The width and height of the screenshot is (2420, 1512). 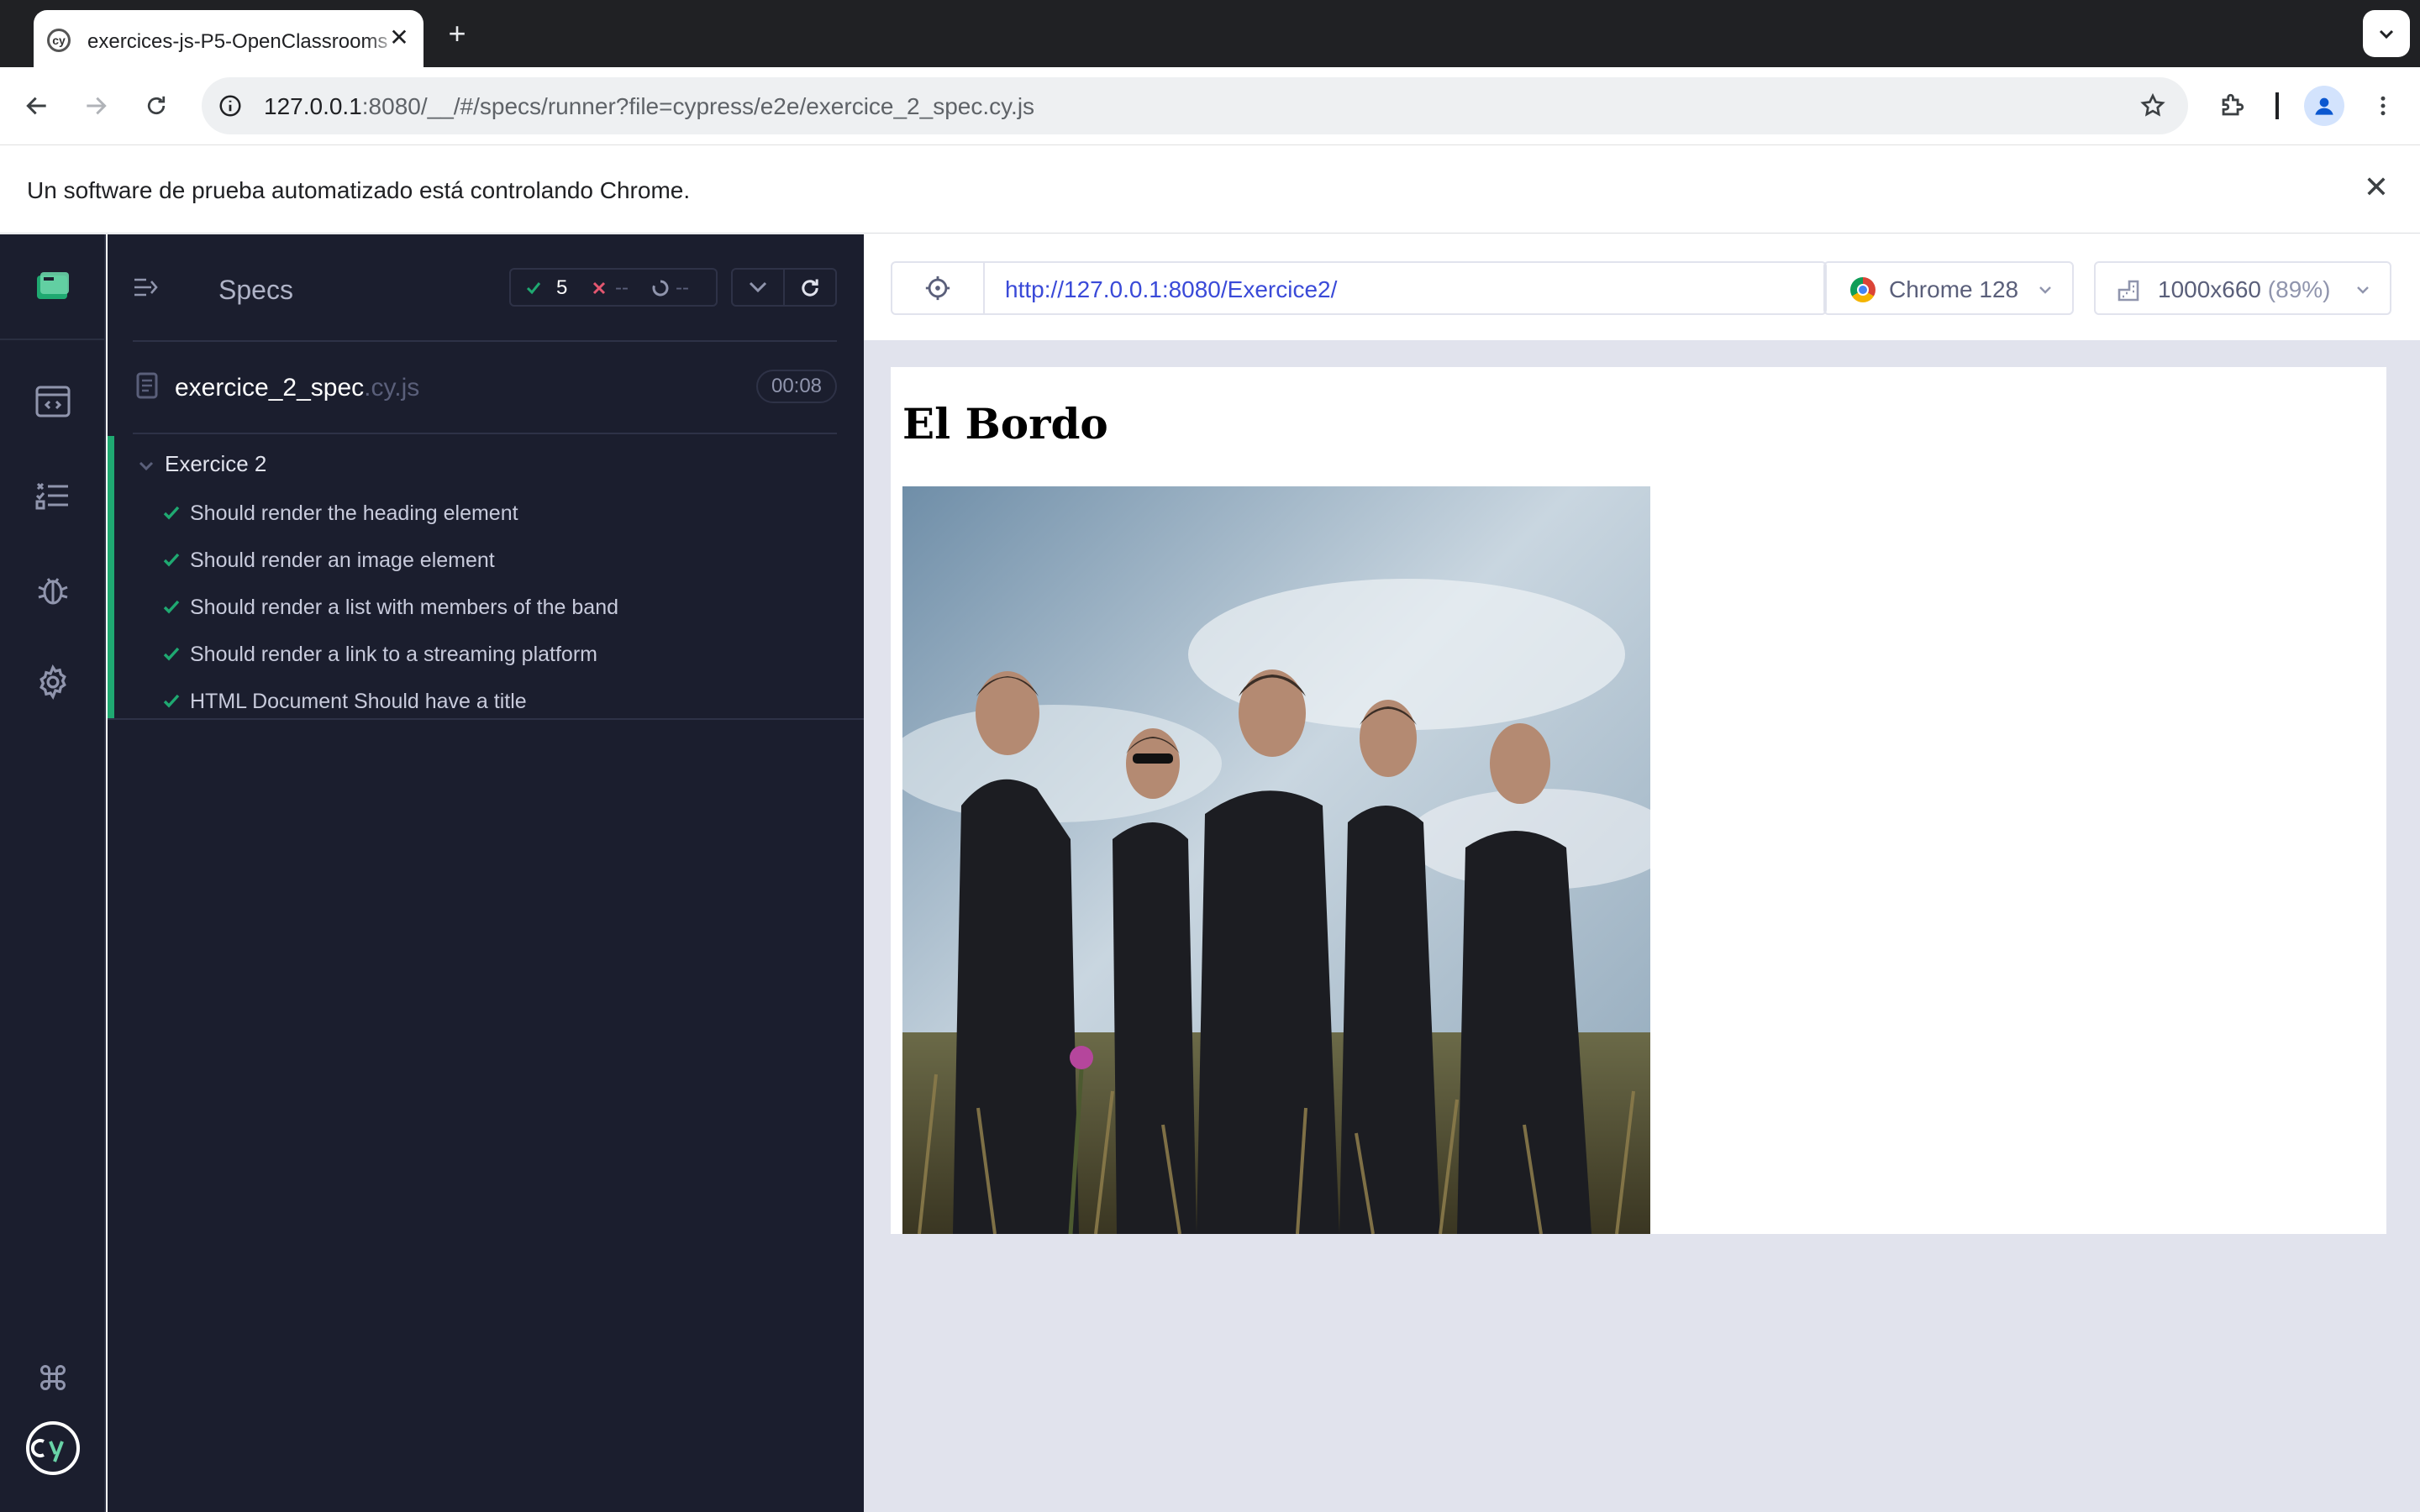 I want to click on cypress-logo-icon, so click(x=53, y=1448).